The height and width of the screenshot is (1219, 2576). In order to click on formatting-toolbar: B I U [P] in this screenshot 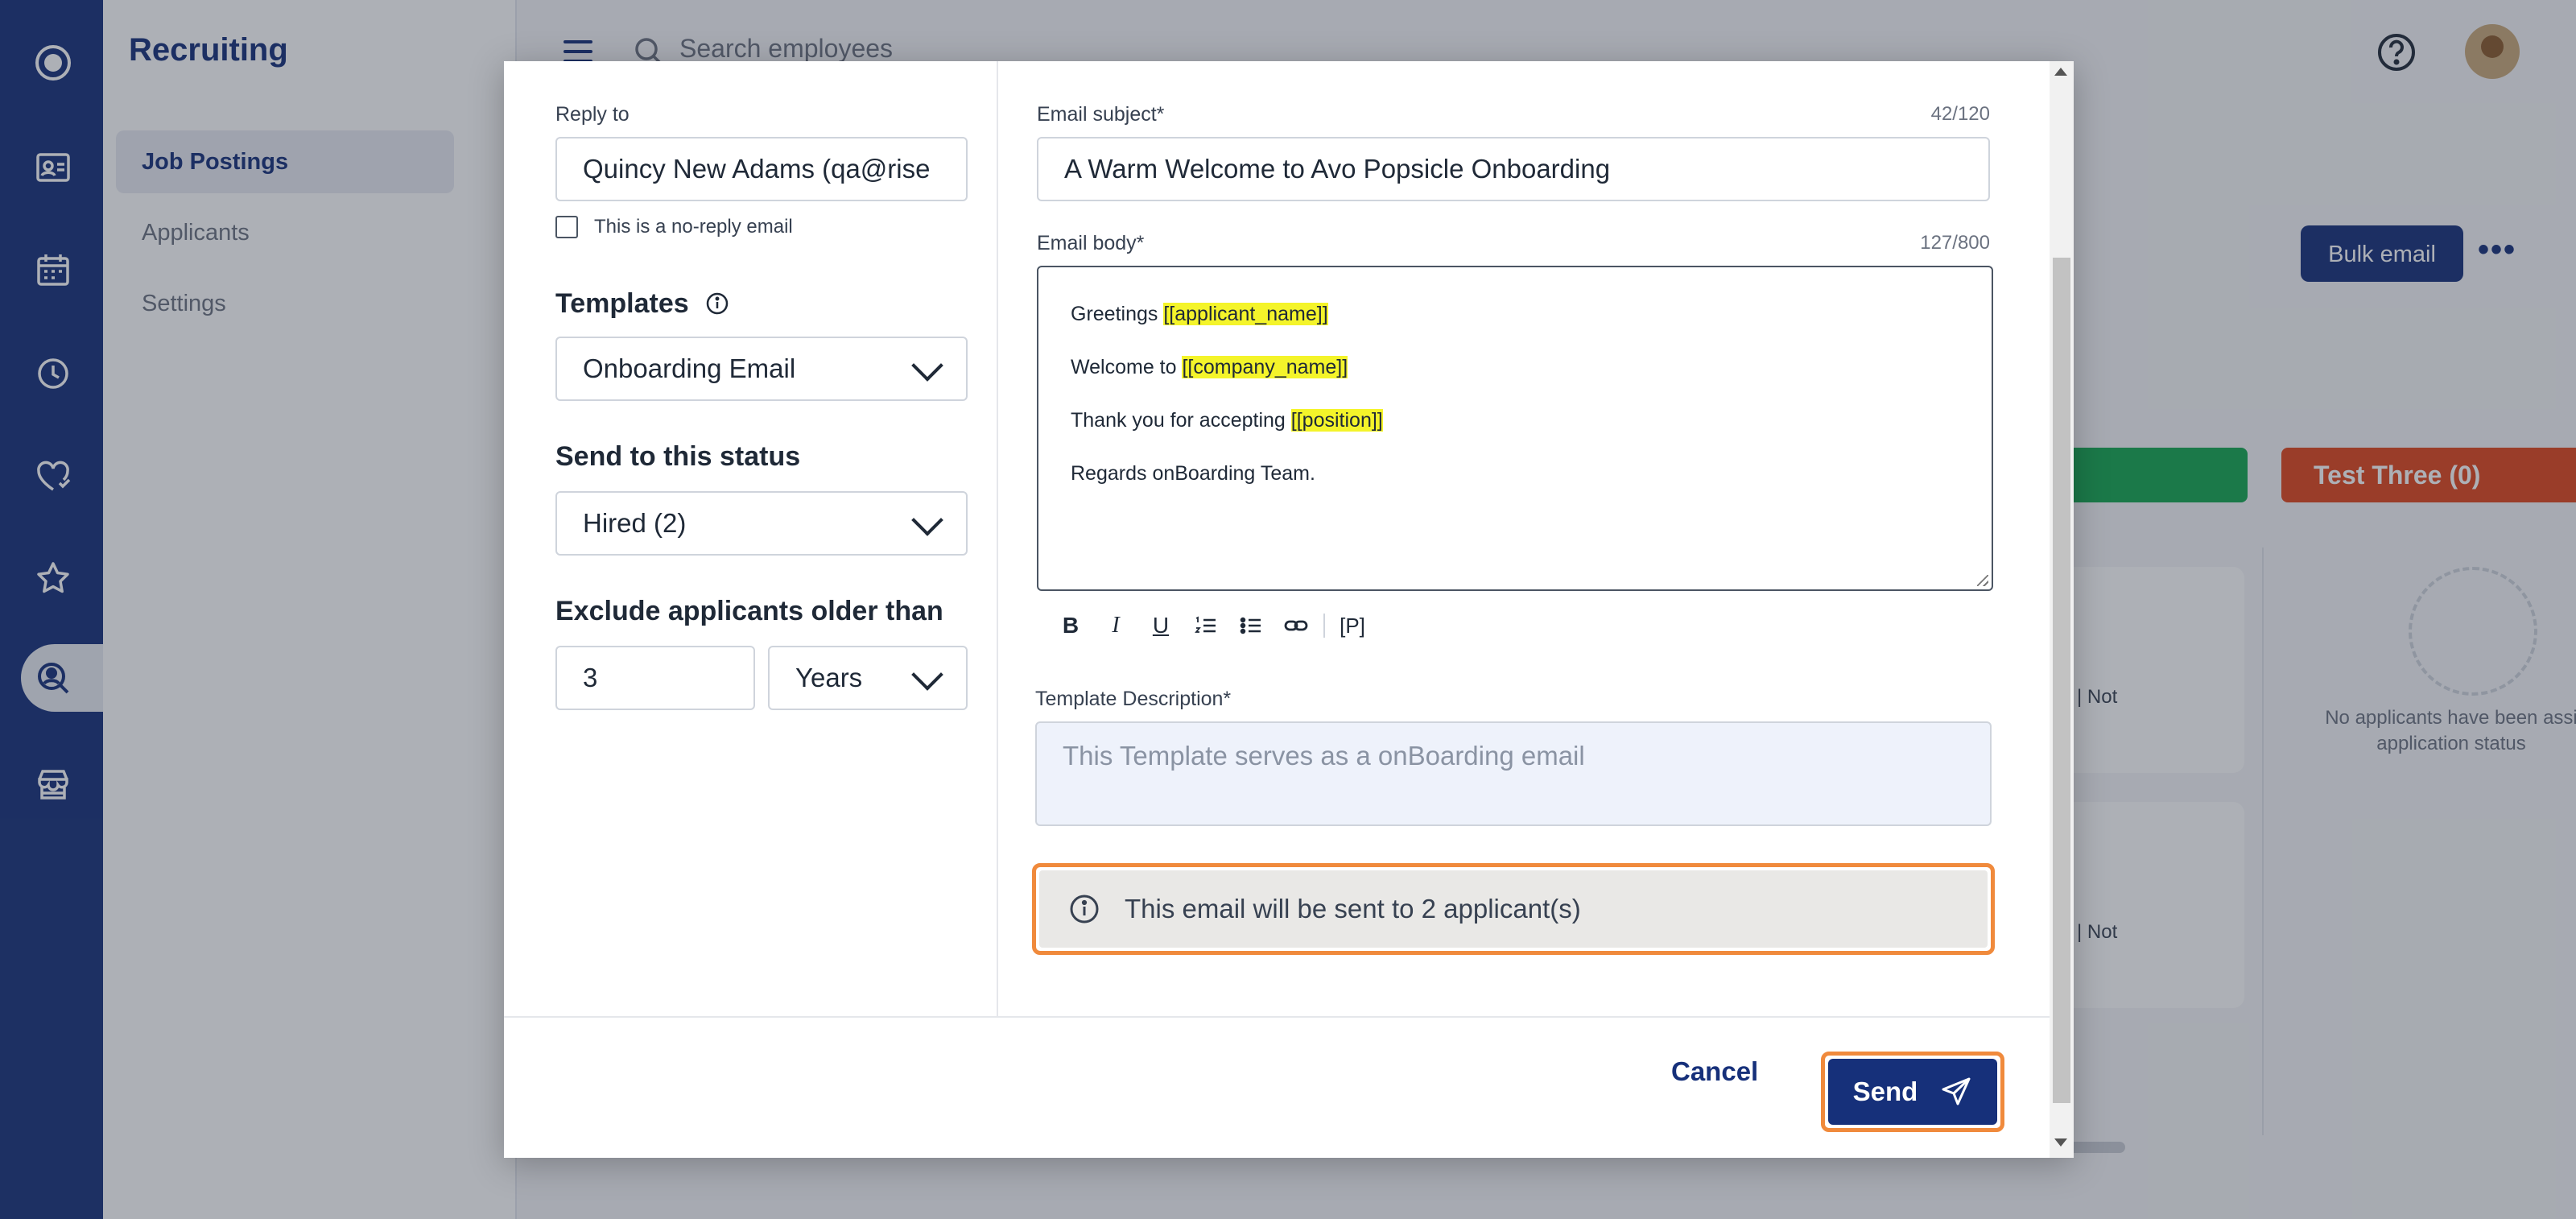, I will do `click(1211, 625)`.